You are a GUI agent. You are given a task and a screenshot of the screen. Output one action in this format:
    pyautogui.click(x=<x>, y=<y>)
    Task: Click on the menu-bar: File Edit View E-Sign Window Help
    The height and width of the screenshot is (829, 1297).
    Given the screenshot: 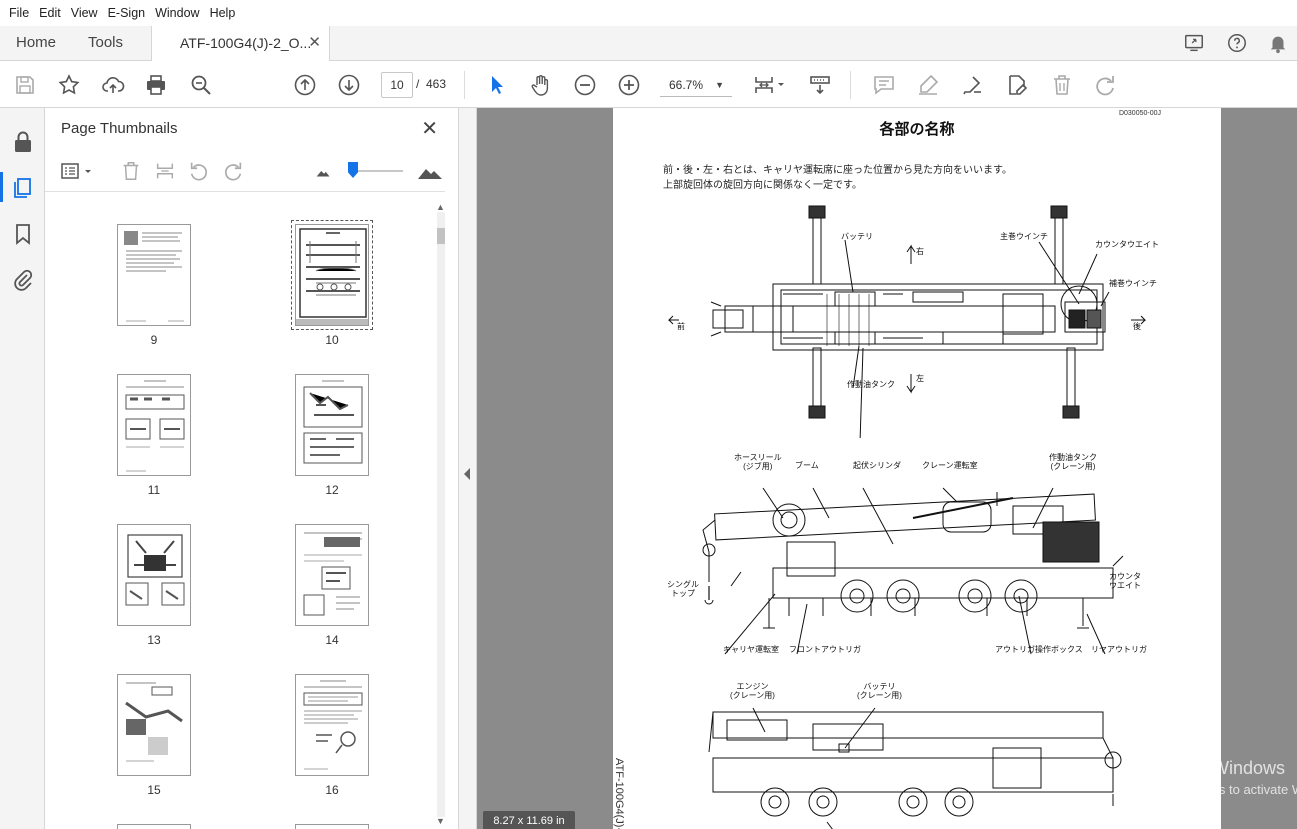 What is the action you would take?
    pyautogui.click(x=648, y=13)
    